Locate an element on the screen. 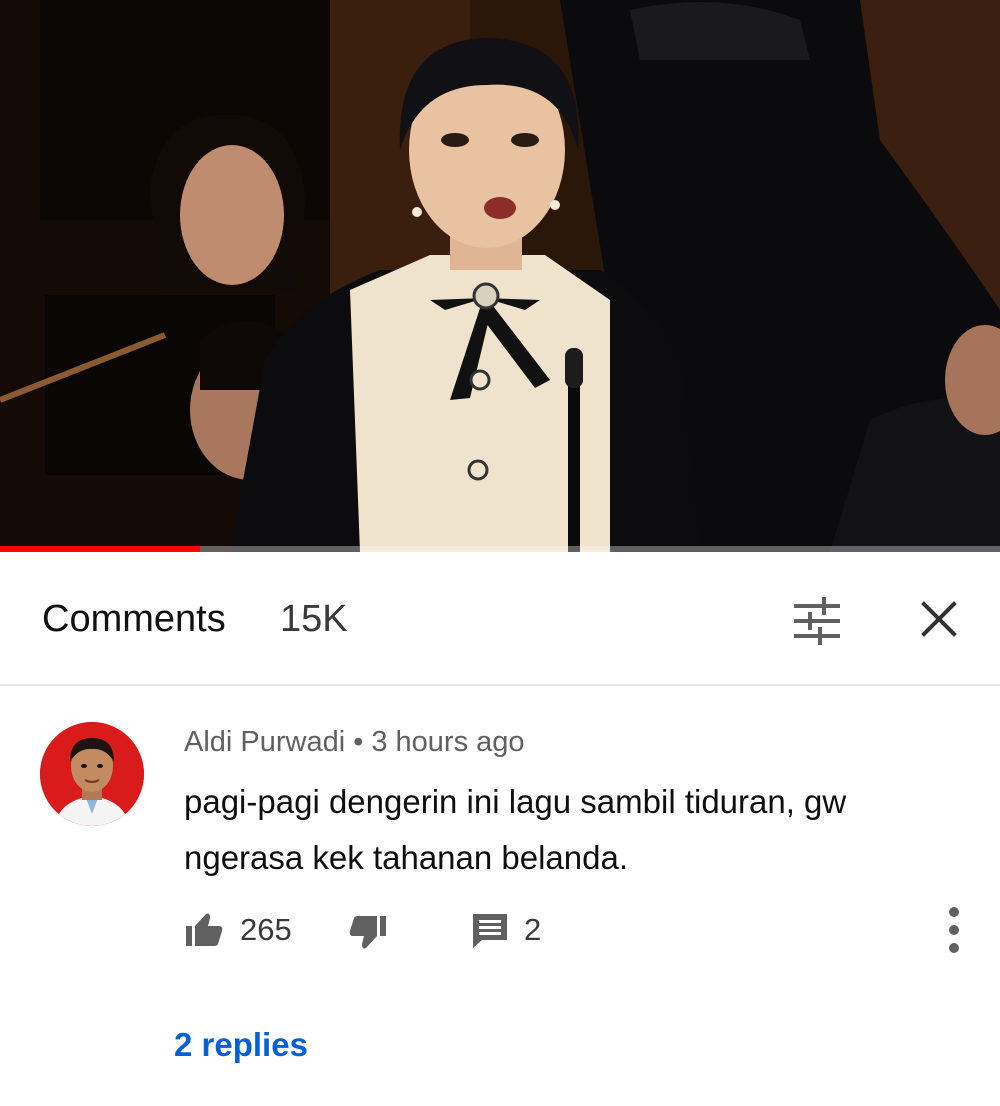 This screenshot has height=1106, width=1000. comment-timestamp: 3 hours ago is located at coordinates (448, 742).